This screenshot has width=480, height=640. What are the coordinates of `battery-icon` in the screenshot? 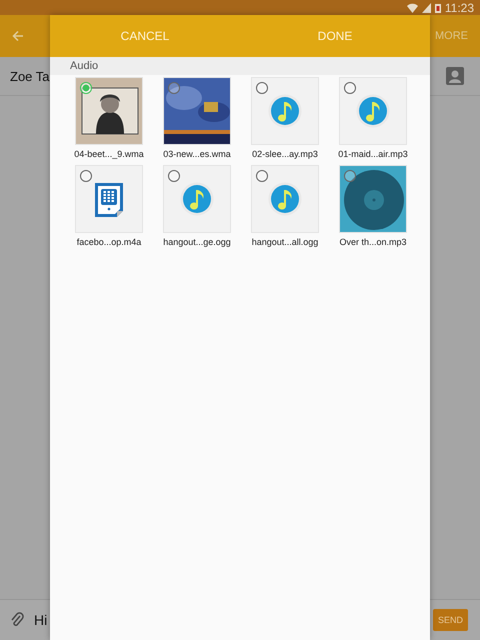 It's located at (437, 7).